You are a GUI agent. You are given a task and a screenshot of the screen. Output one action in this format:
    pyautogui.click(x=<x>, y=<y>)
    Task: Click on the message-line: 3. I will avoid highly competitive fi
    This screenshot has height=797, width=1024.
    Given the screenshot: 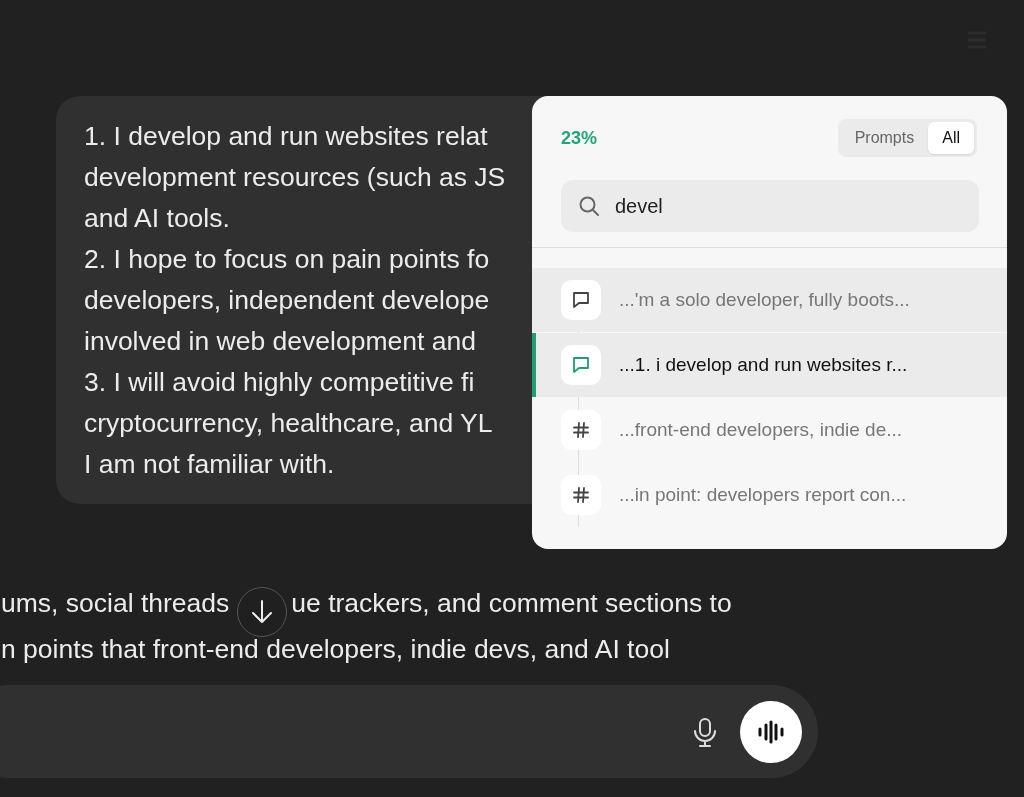 What is the action you would take?
    pyautogui.click(x=280, y=382)
    